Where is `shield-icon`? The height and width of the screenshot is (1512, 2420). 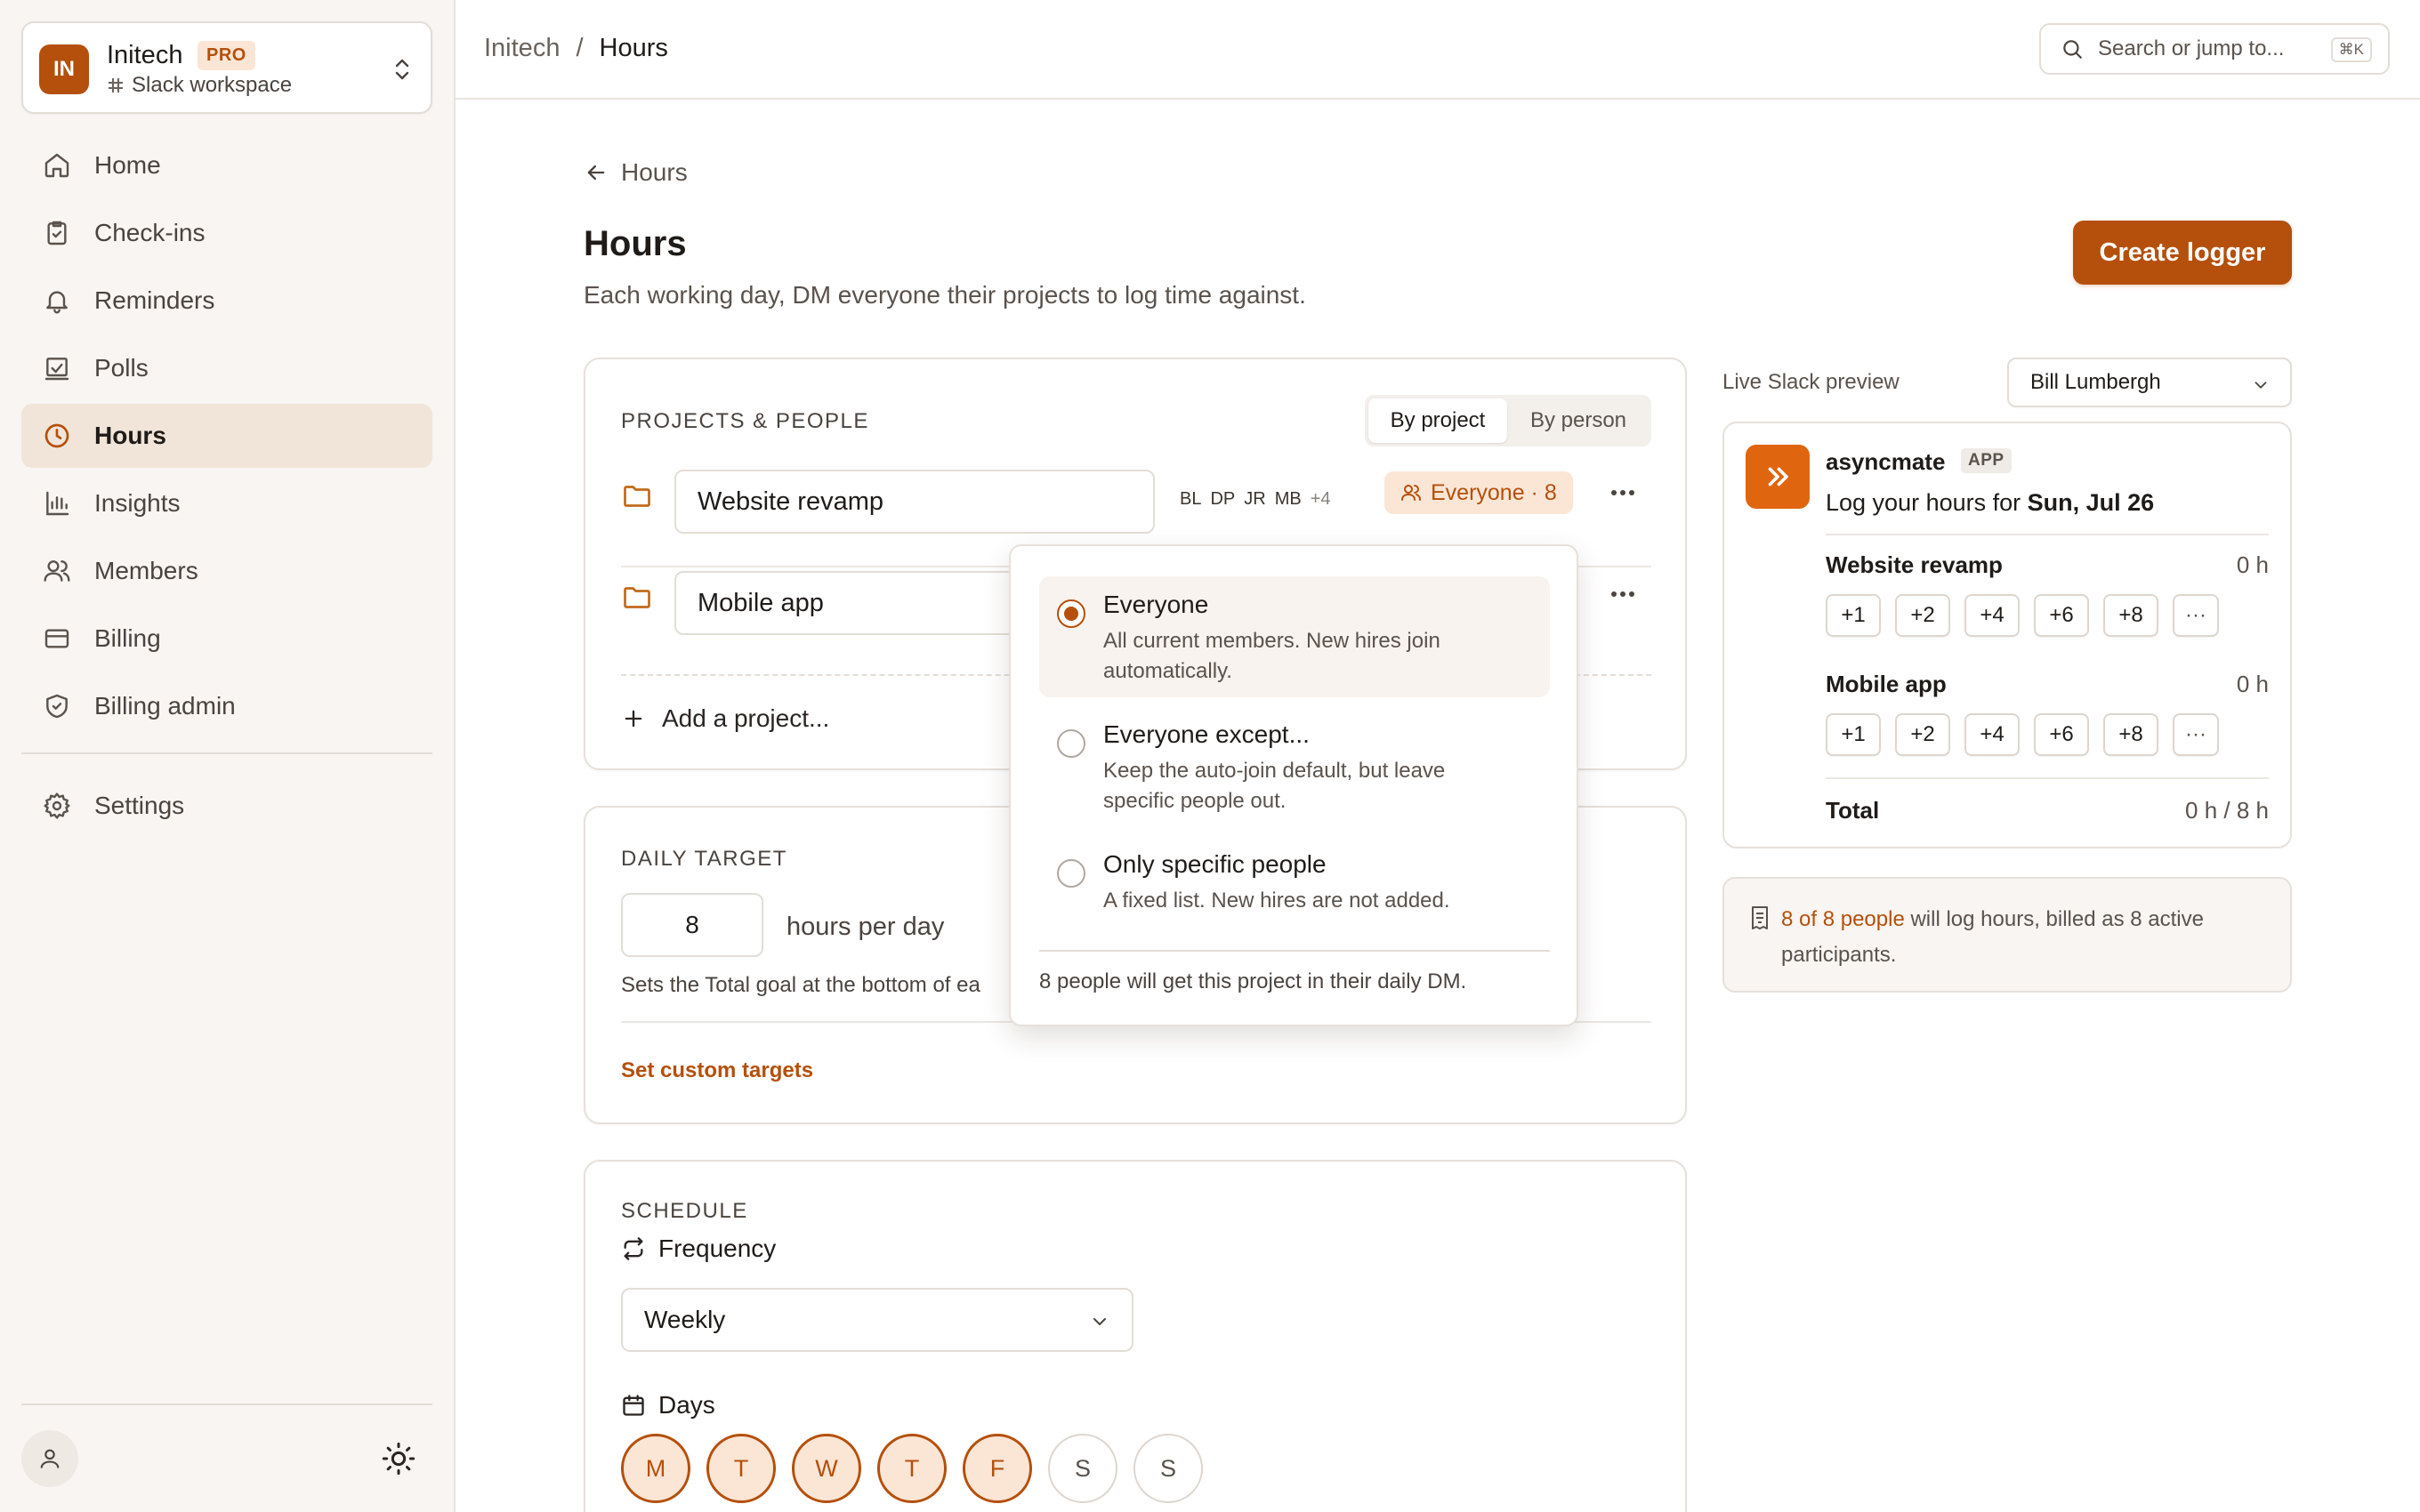 shield-icon is located at coordinates (57, 706).